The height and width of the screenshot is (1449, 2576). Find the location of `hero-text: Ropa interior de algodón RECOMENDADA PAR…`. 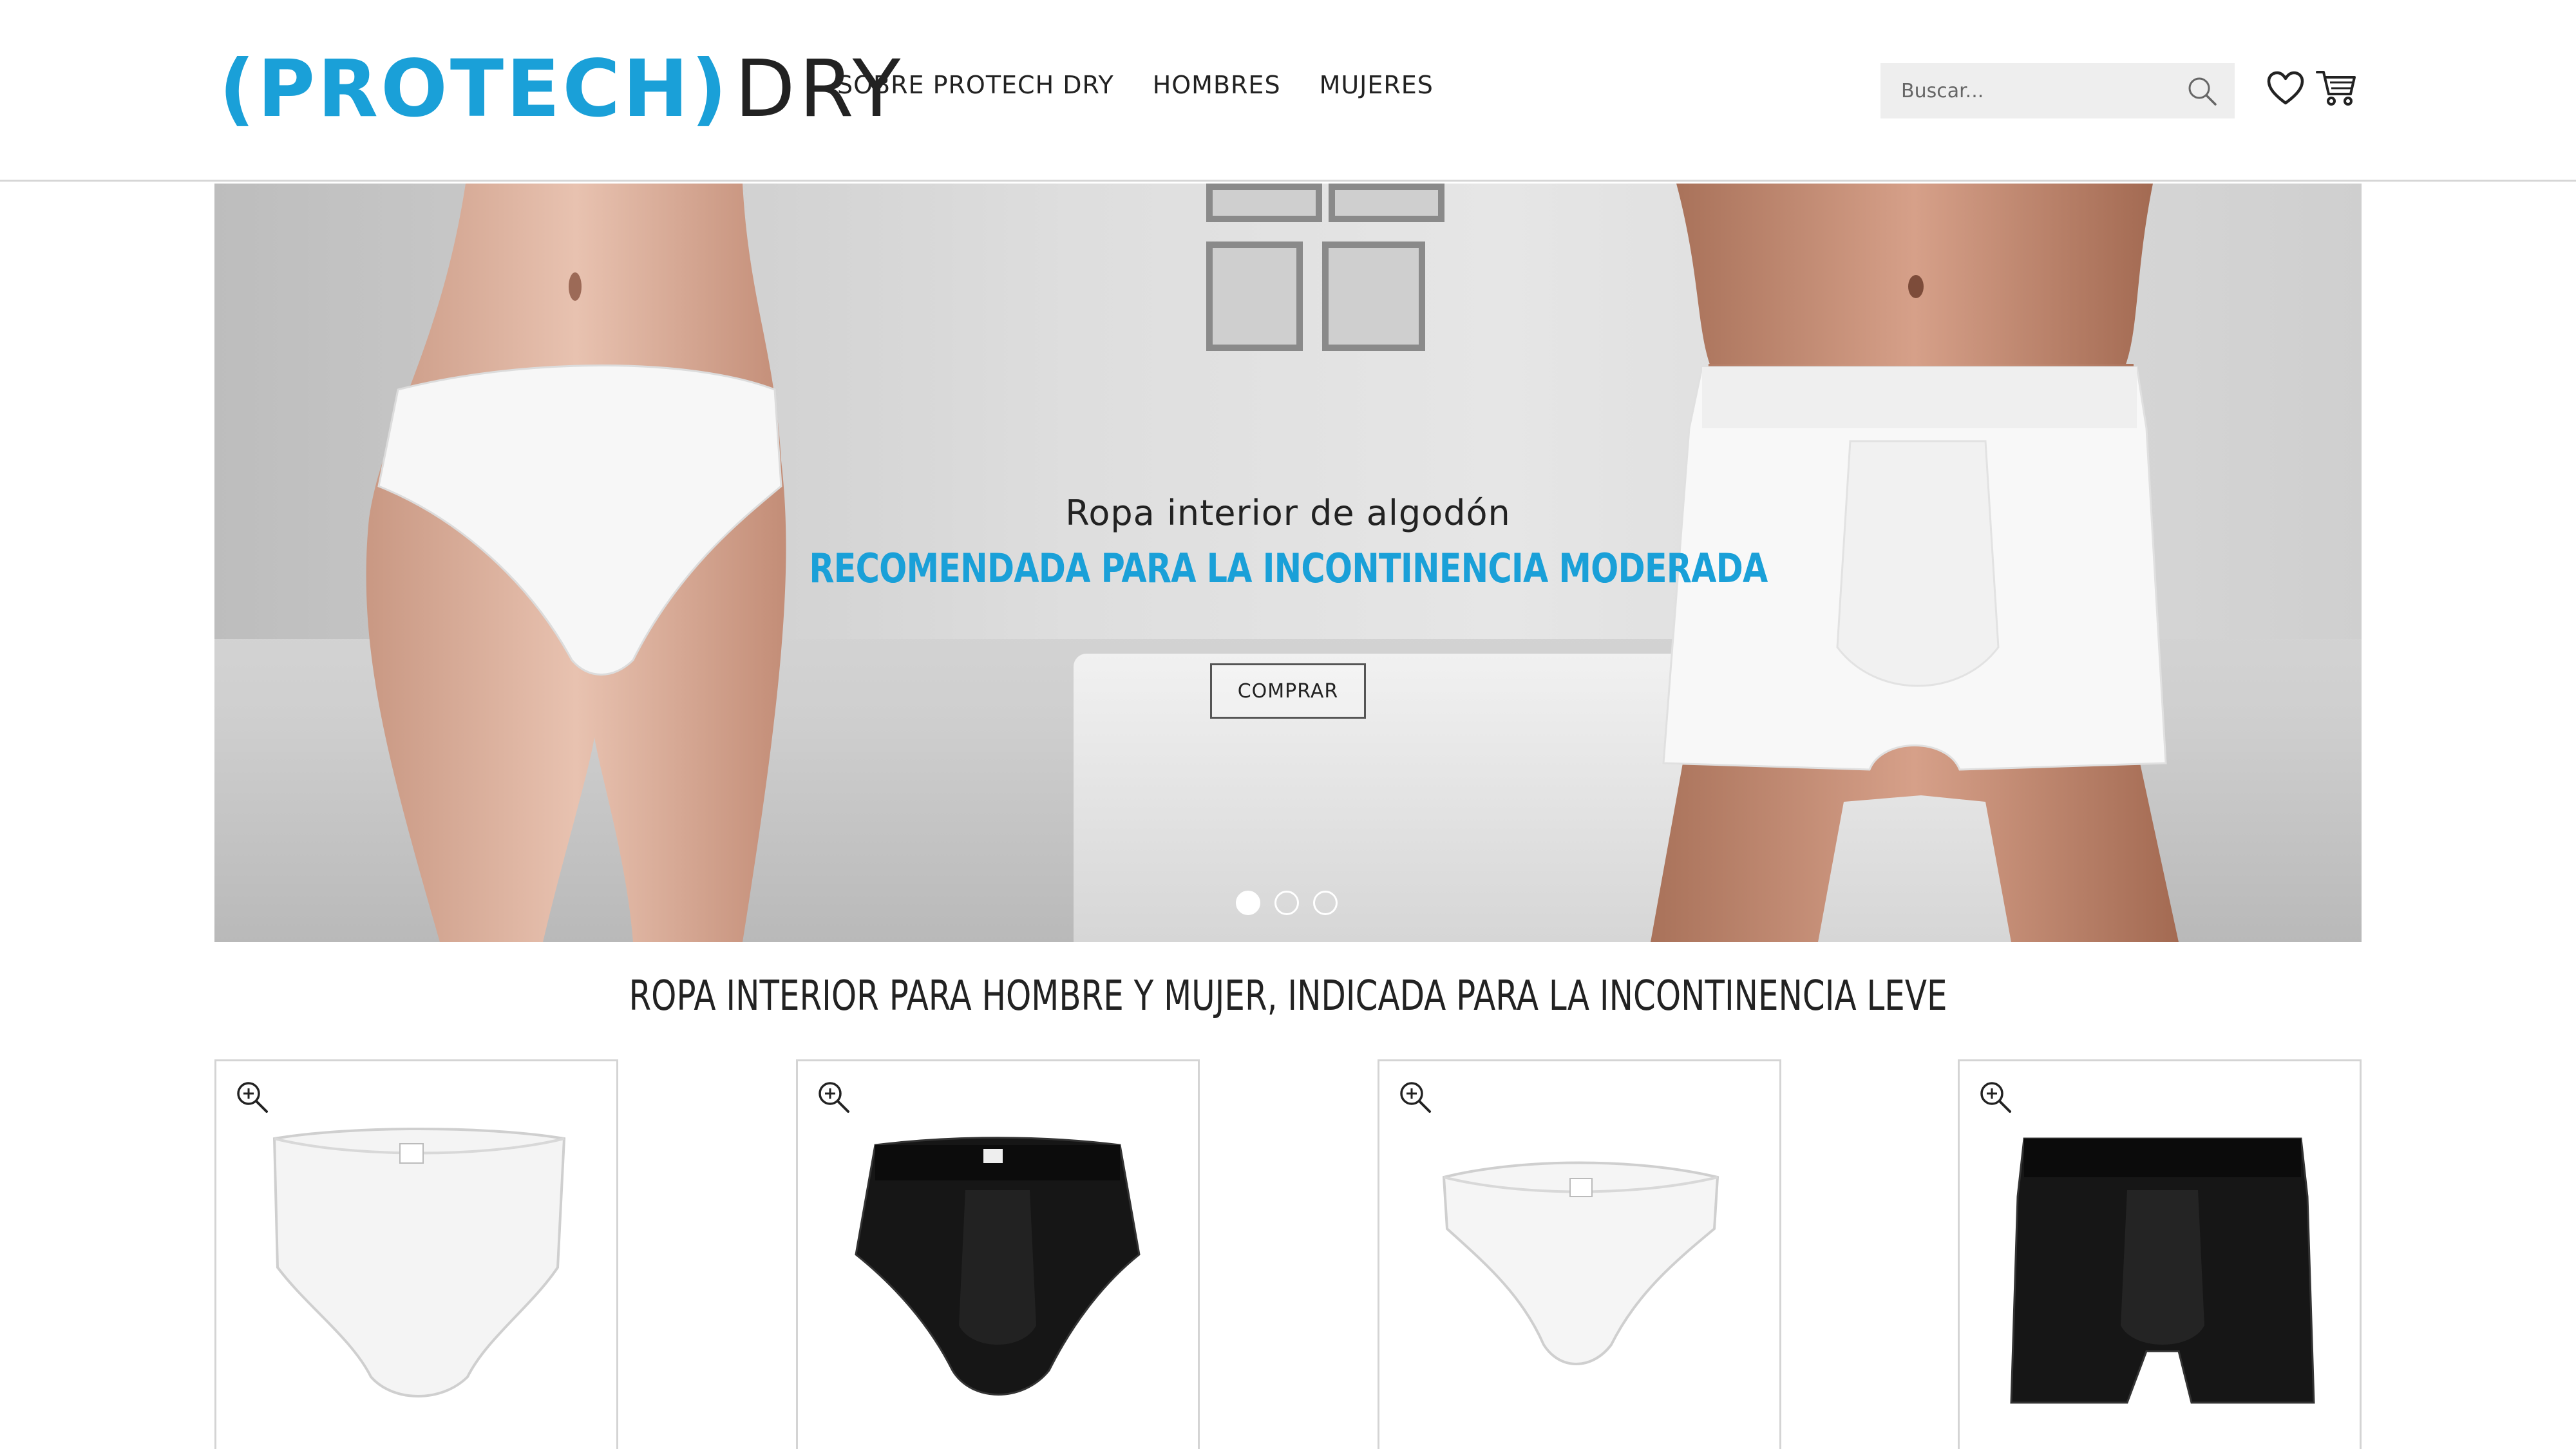

hero-text: Ropa interior de algodón RECOMENDADA PAR… is located at coordinates (1288, 542).